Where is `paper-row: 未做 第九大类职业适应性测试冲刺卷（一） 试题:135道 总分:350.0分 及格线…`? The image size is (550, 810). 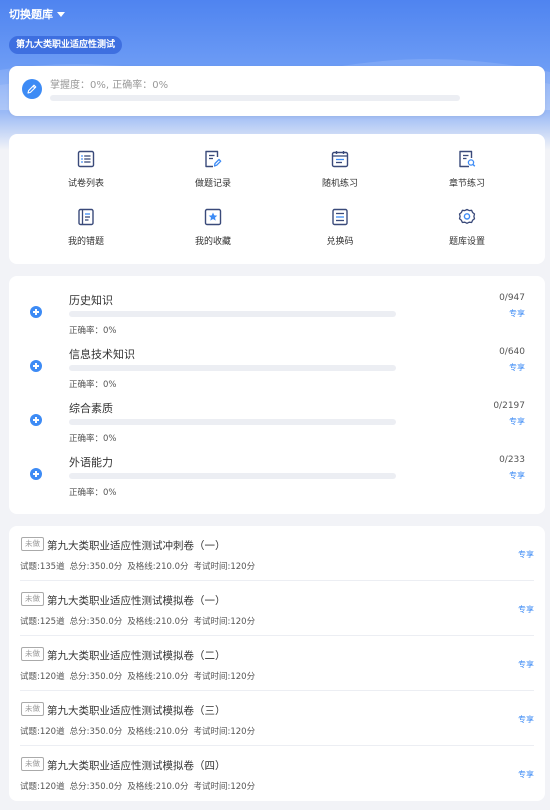 paper-row: 未做 第九大类职业适应性测试冲刺卷（一） 试题:135道 总分:350.0分 及格线… is located at coordinates (277, 553).